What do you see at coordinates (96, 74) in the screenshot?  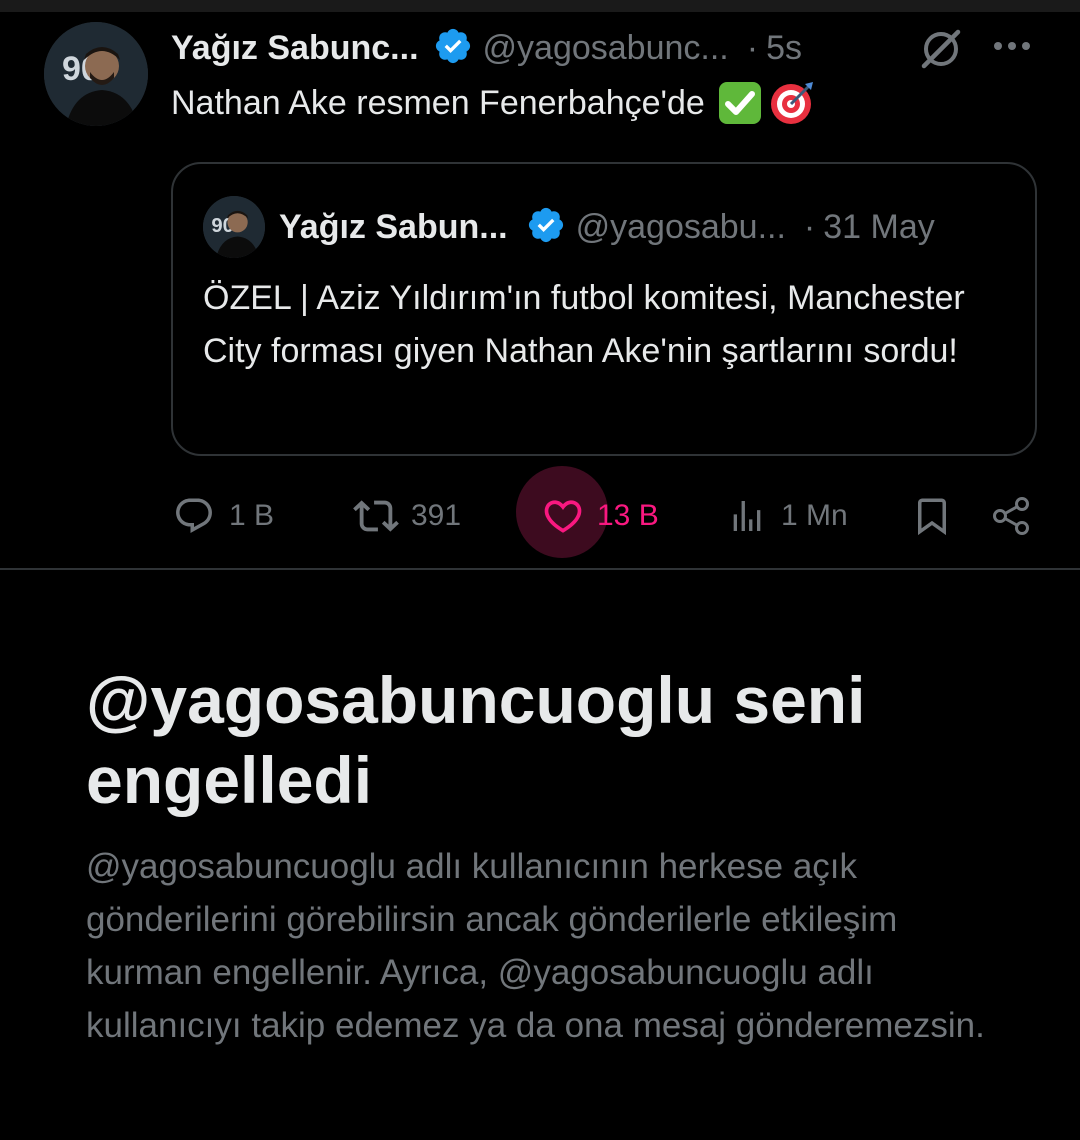 I see `author-avatar: 90` at bounding box center [96, 74].